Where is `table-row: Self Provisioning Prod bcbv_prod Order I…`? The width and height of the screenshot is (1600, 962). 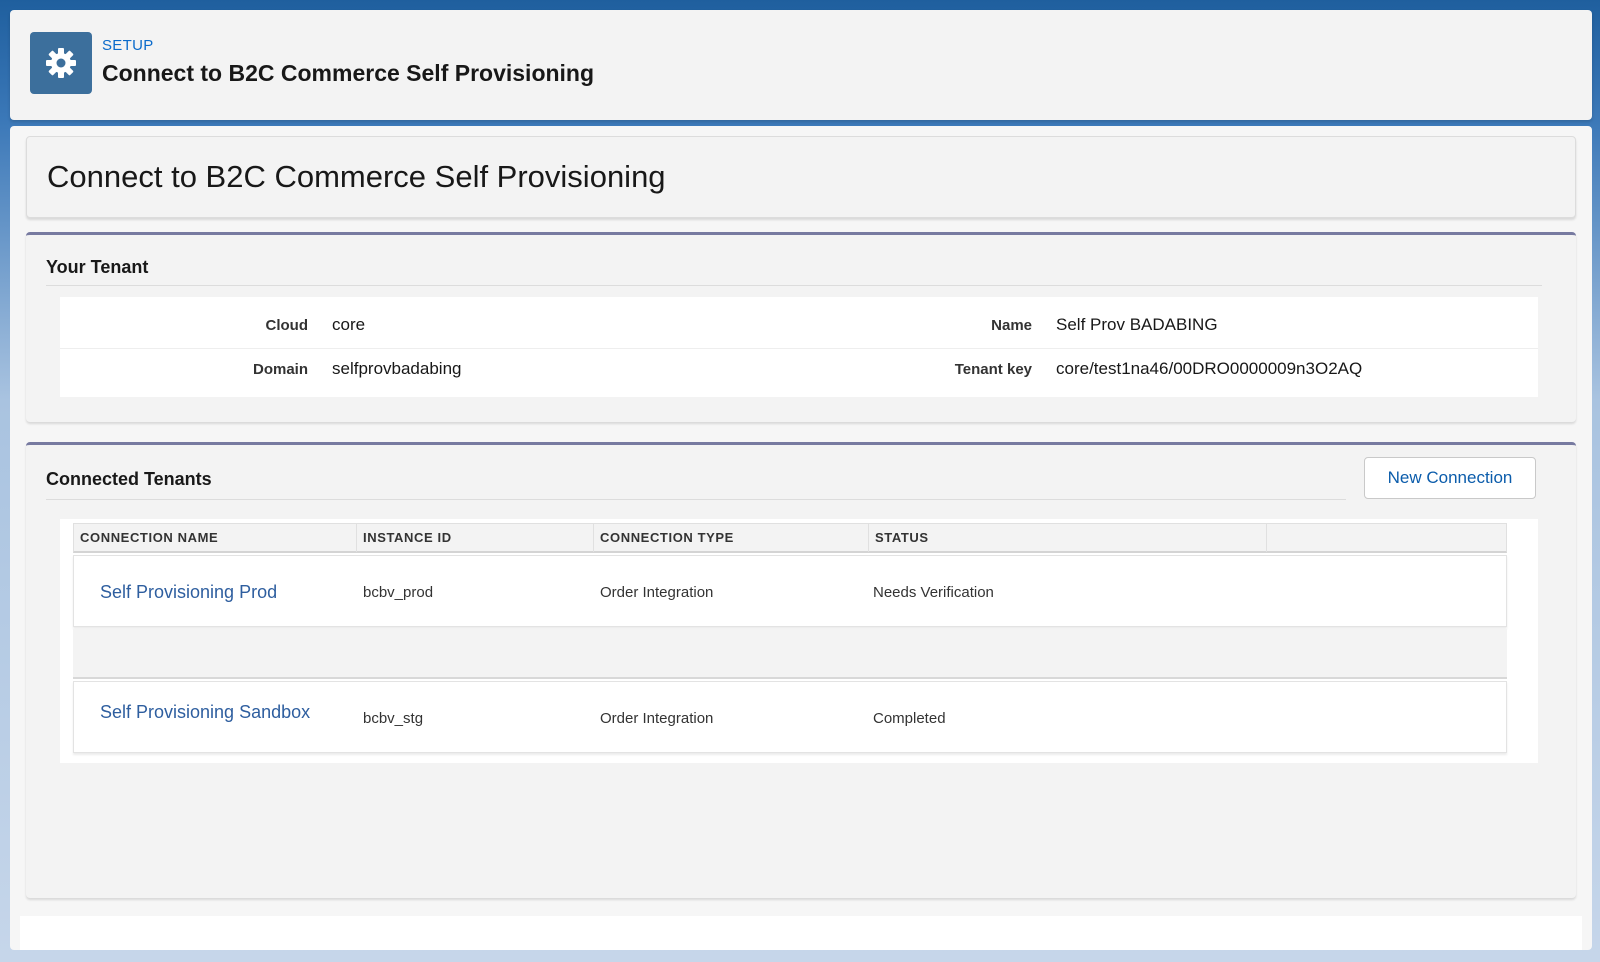
table-row: Self Provisioning Prod bcbv_prod Order I… is located at coordinates (790, 591).